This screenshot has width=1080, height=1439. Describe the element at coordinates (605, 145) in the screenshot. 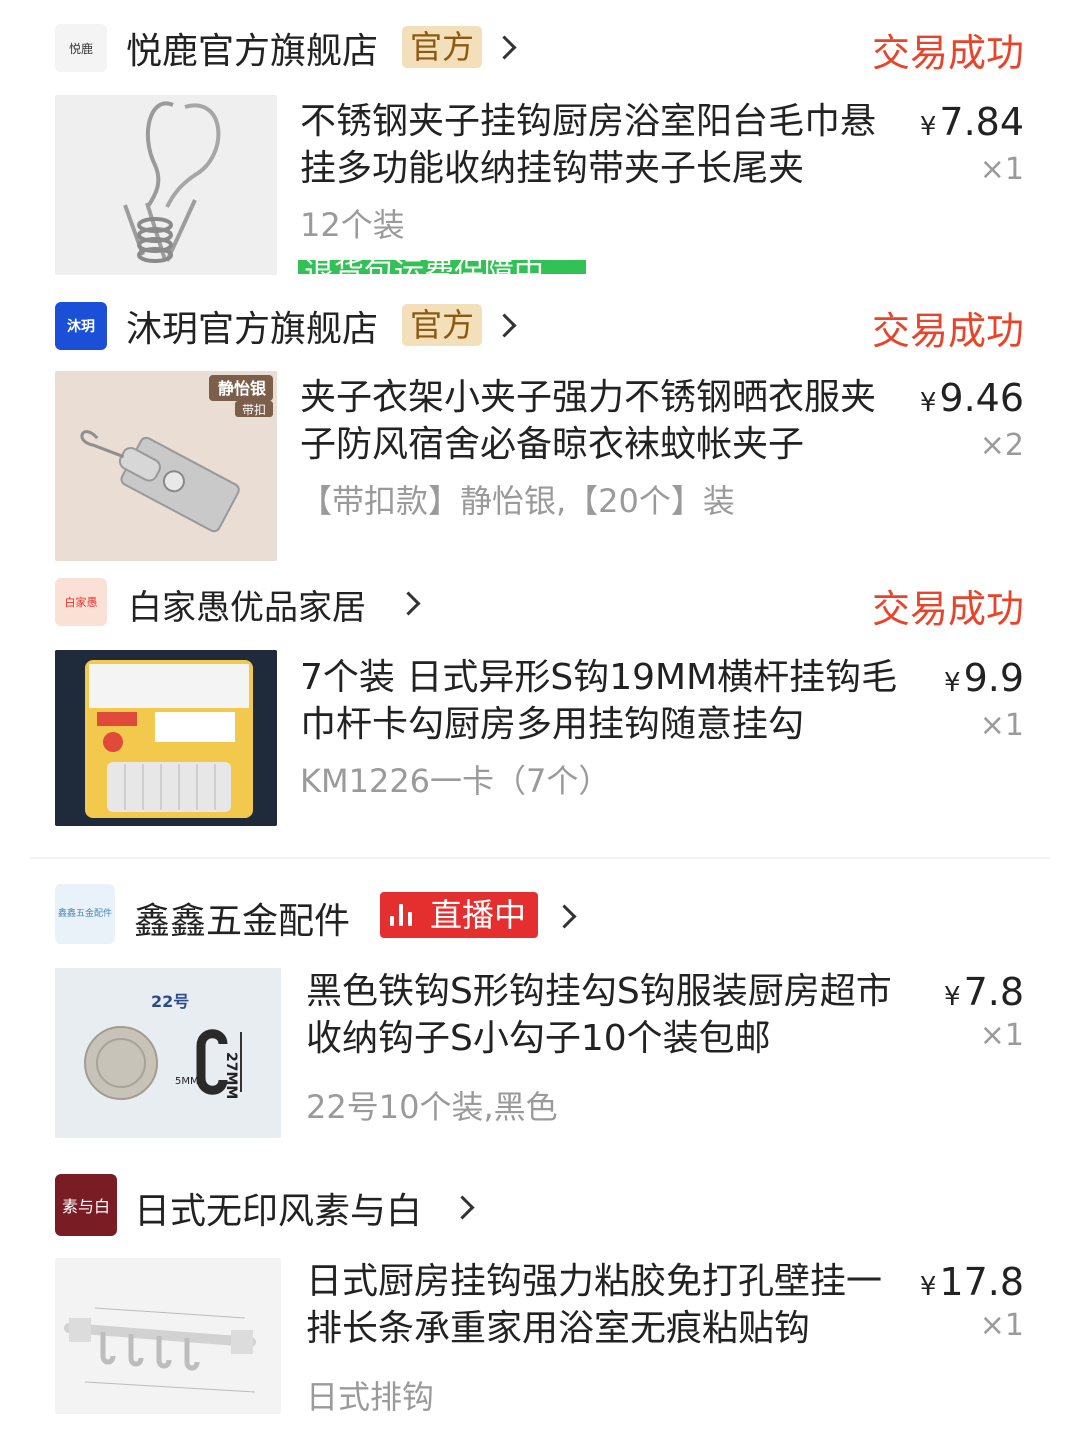

I see `product-title: 不锈钢夹子挂钩厨房浴室阳台毛巾悬挂多功能收纳挂钩带夹子长尾夹` at that location.